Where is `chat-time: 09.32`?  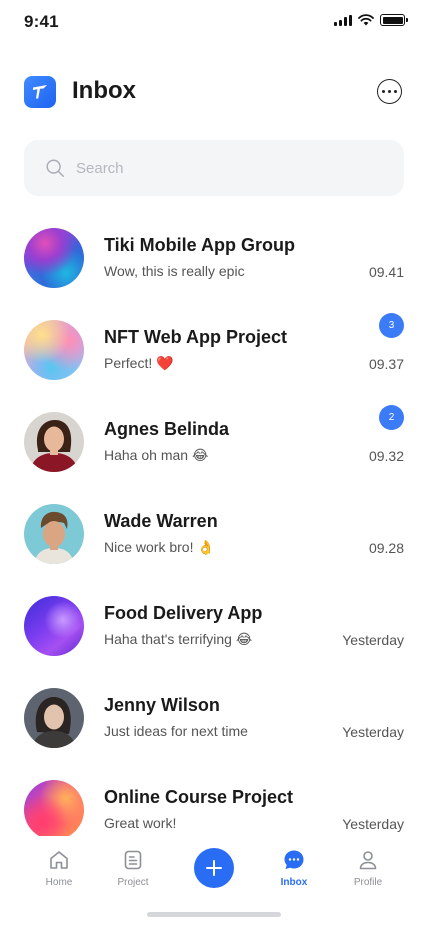
chat-time: 09.32 is located at coordinates (386, 456).